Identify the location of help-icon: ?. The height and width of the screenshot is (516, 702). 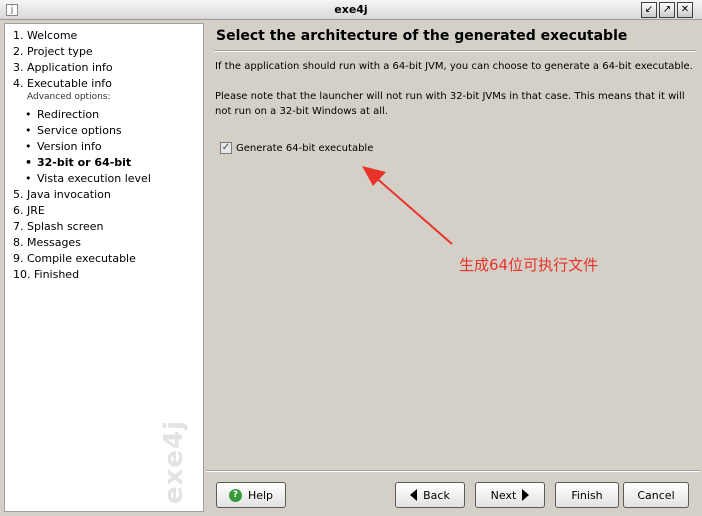
(235, 495).